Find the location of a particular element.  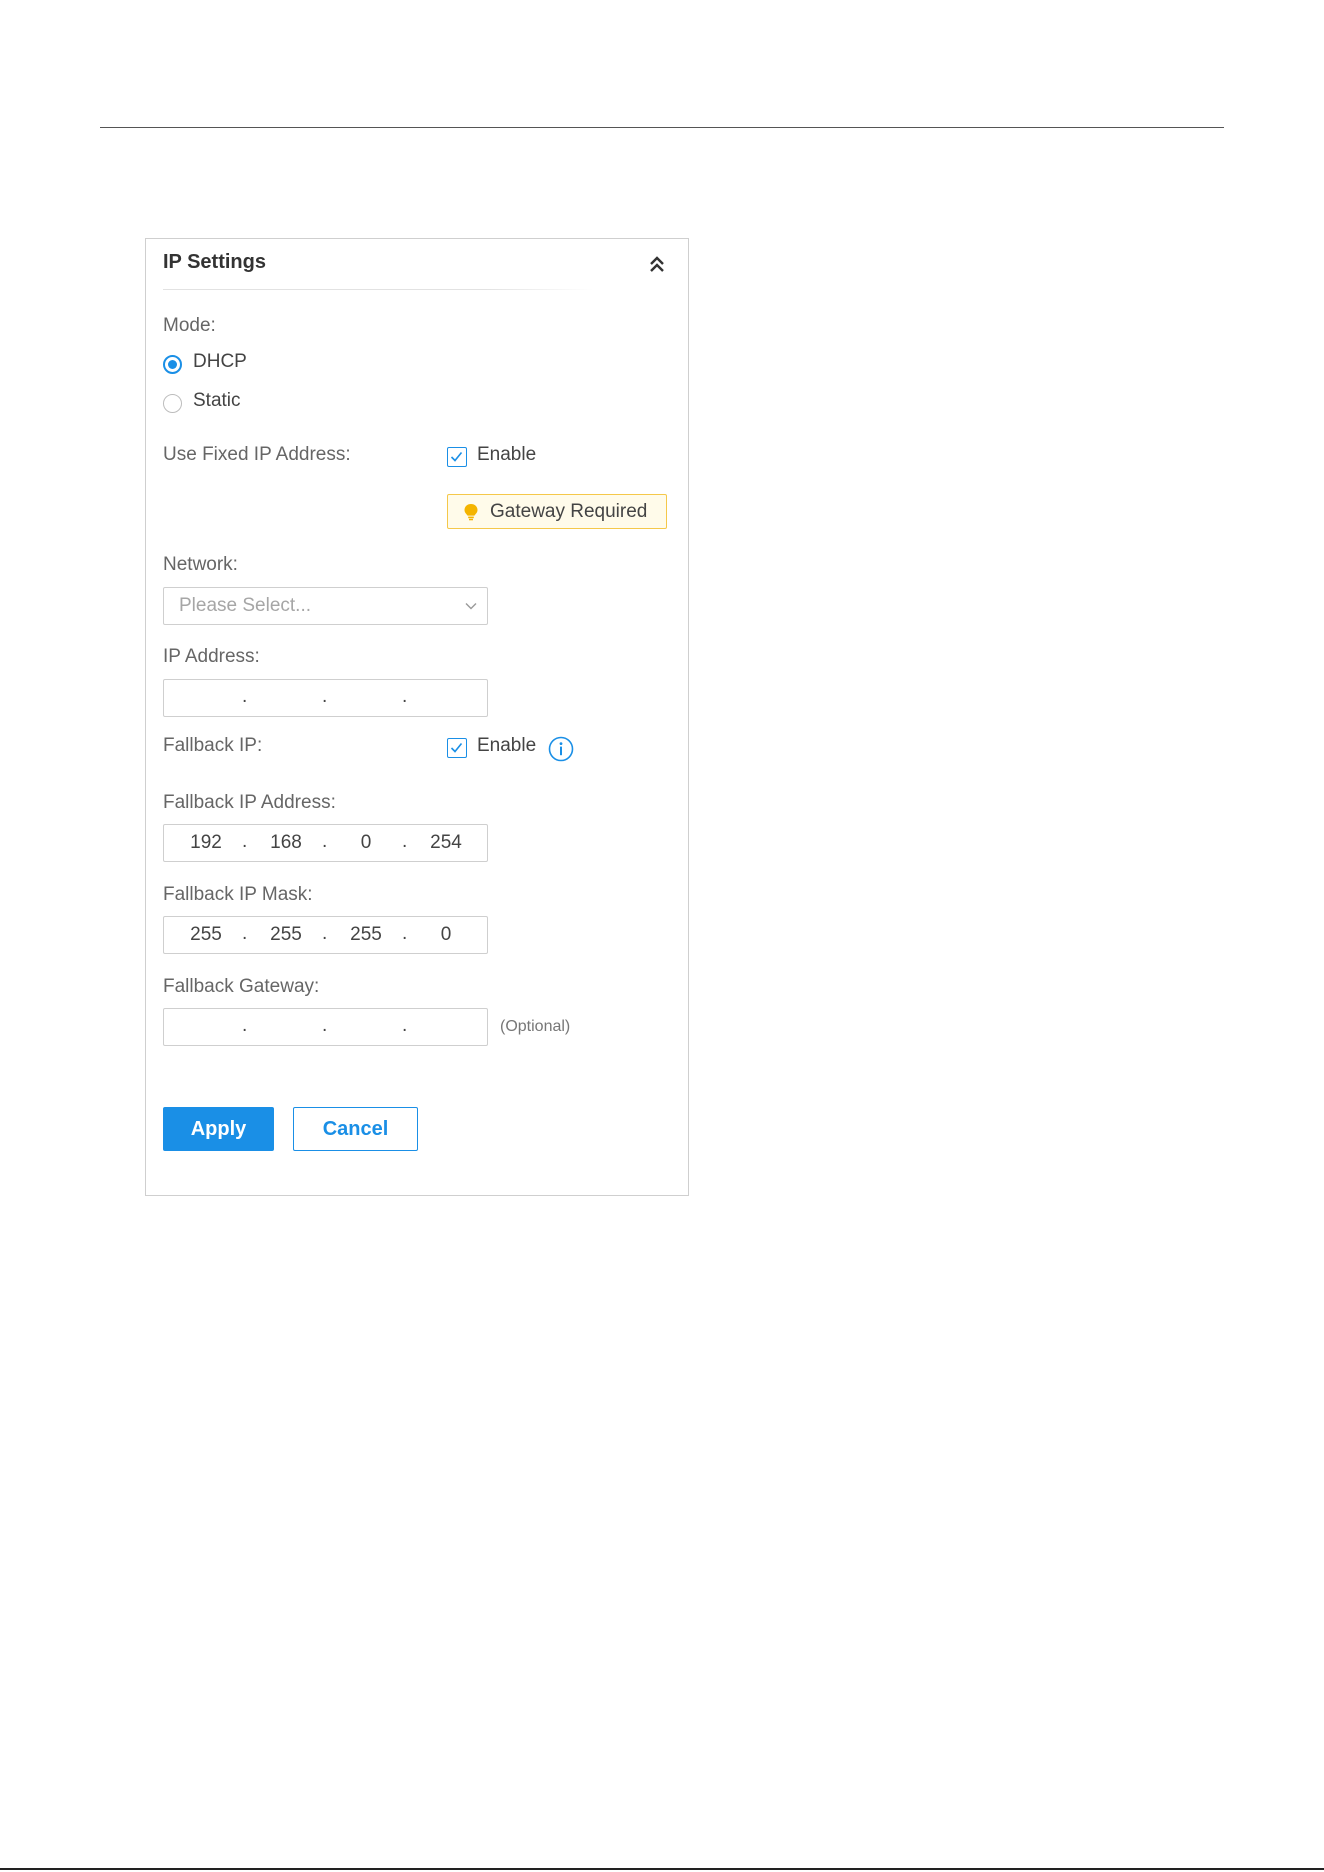

gateway-required-text: Gateway Required is located at coordinates (569, 511).